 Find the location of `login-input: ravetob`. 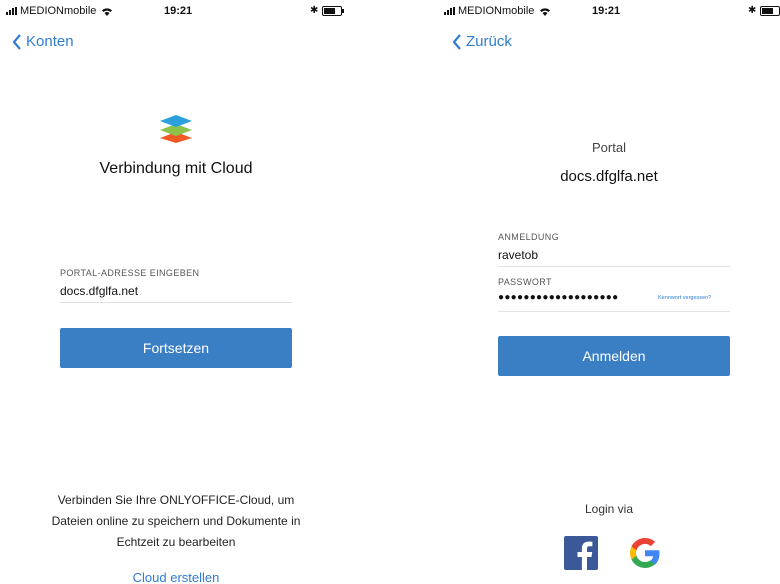

login-input: ravetob is located at coordinates (518, 255).